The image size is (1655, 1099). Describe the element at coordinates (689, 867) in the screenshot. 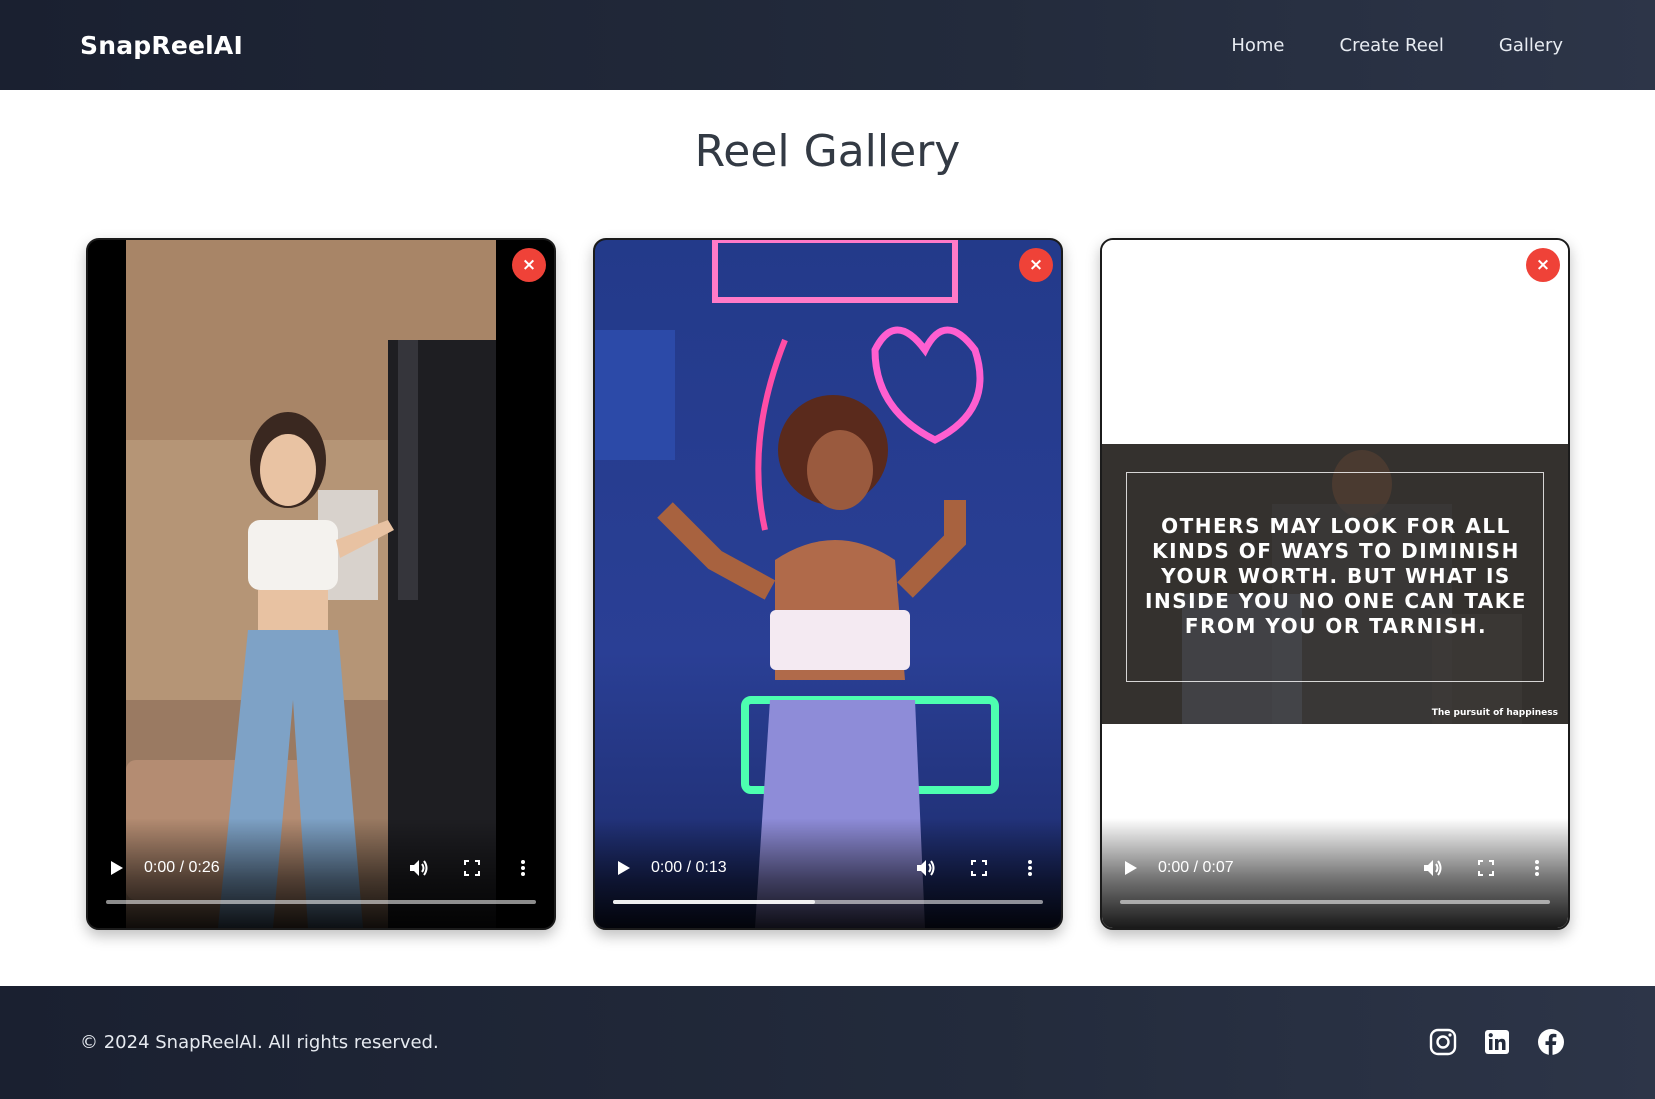

I see `time-display: 0:00 / 0:13` at that location.